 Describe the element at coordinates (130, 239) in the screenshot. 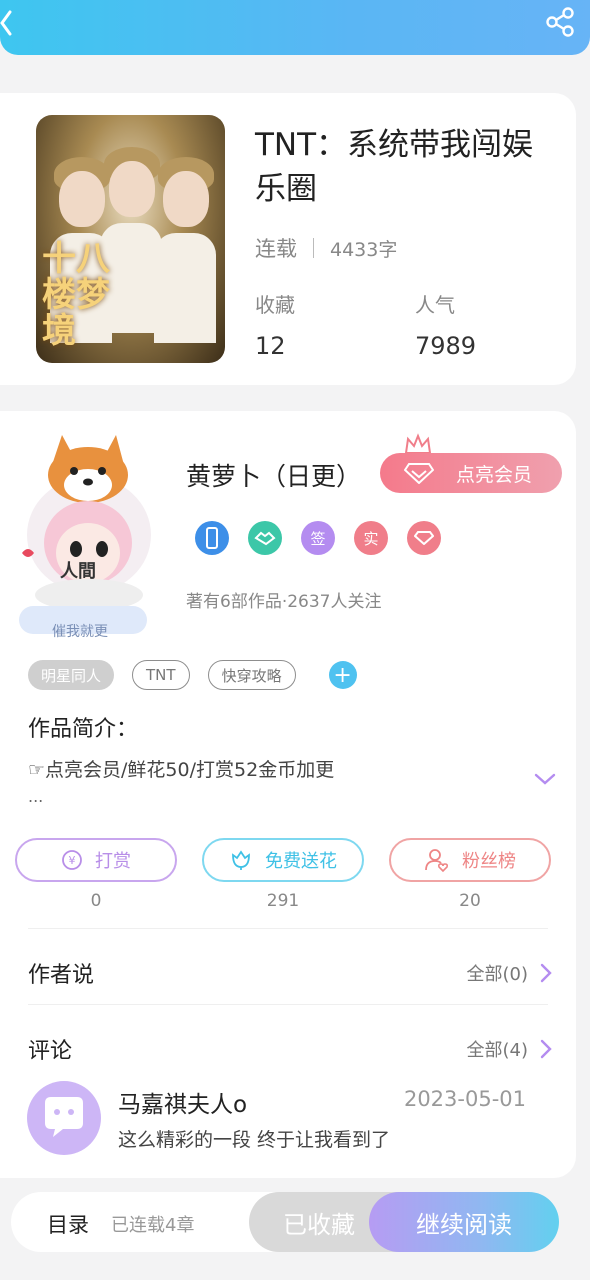

I see `book-cover: 十八楼梦境` at that location.